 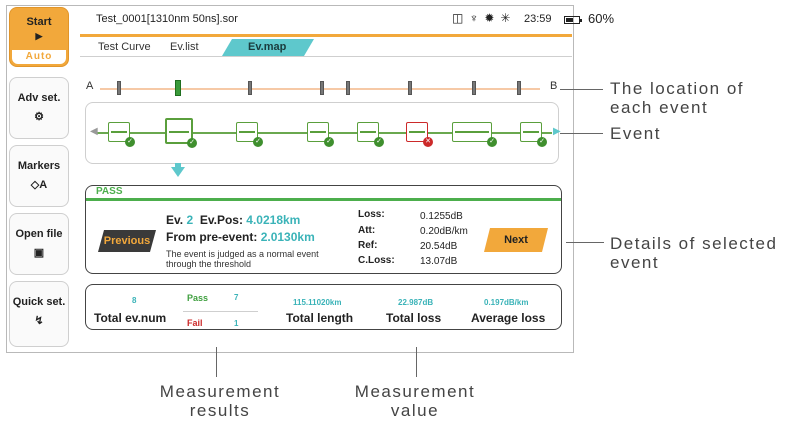 I want to click on event-pos-value: 4.0218km, so click(x=273, y=220).